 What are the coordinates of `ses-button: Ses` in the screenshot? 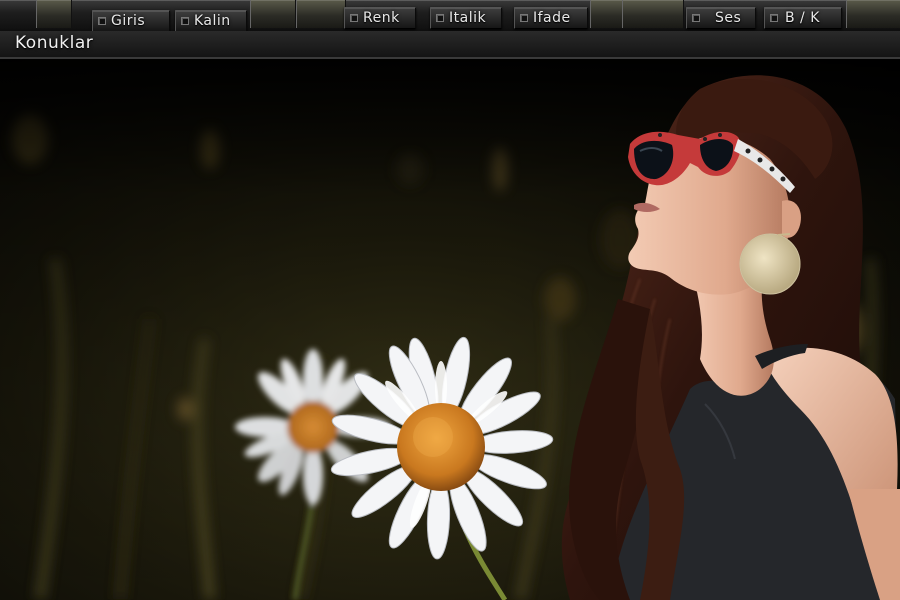 It's located at (721, 18).